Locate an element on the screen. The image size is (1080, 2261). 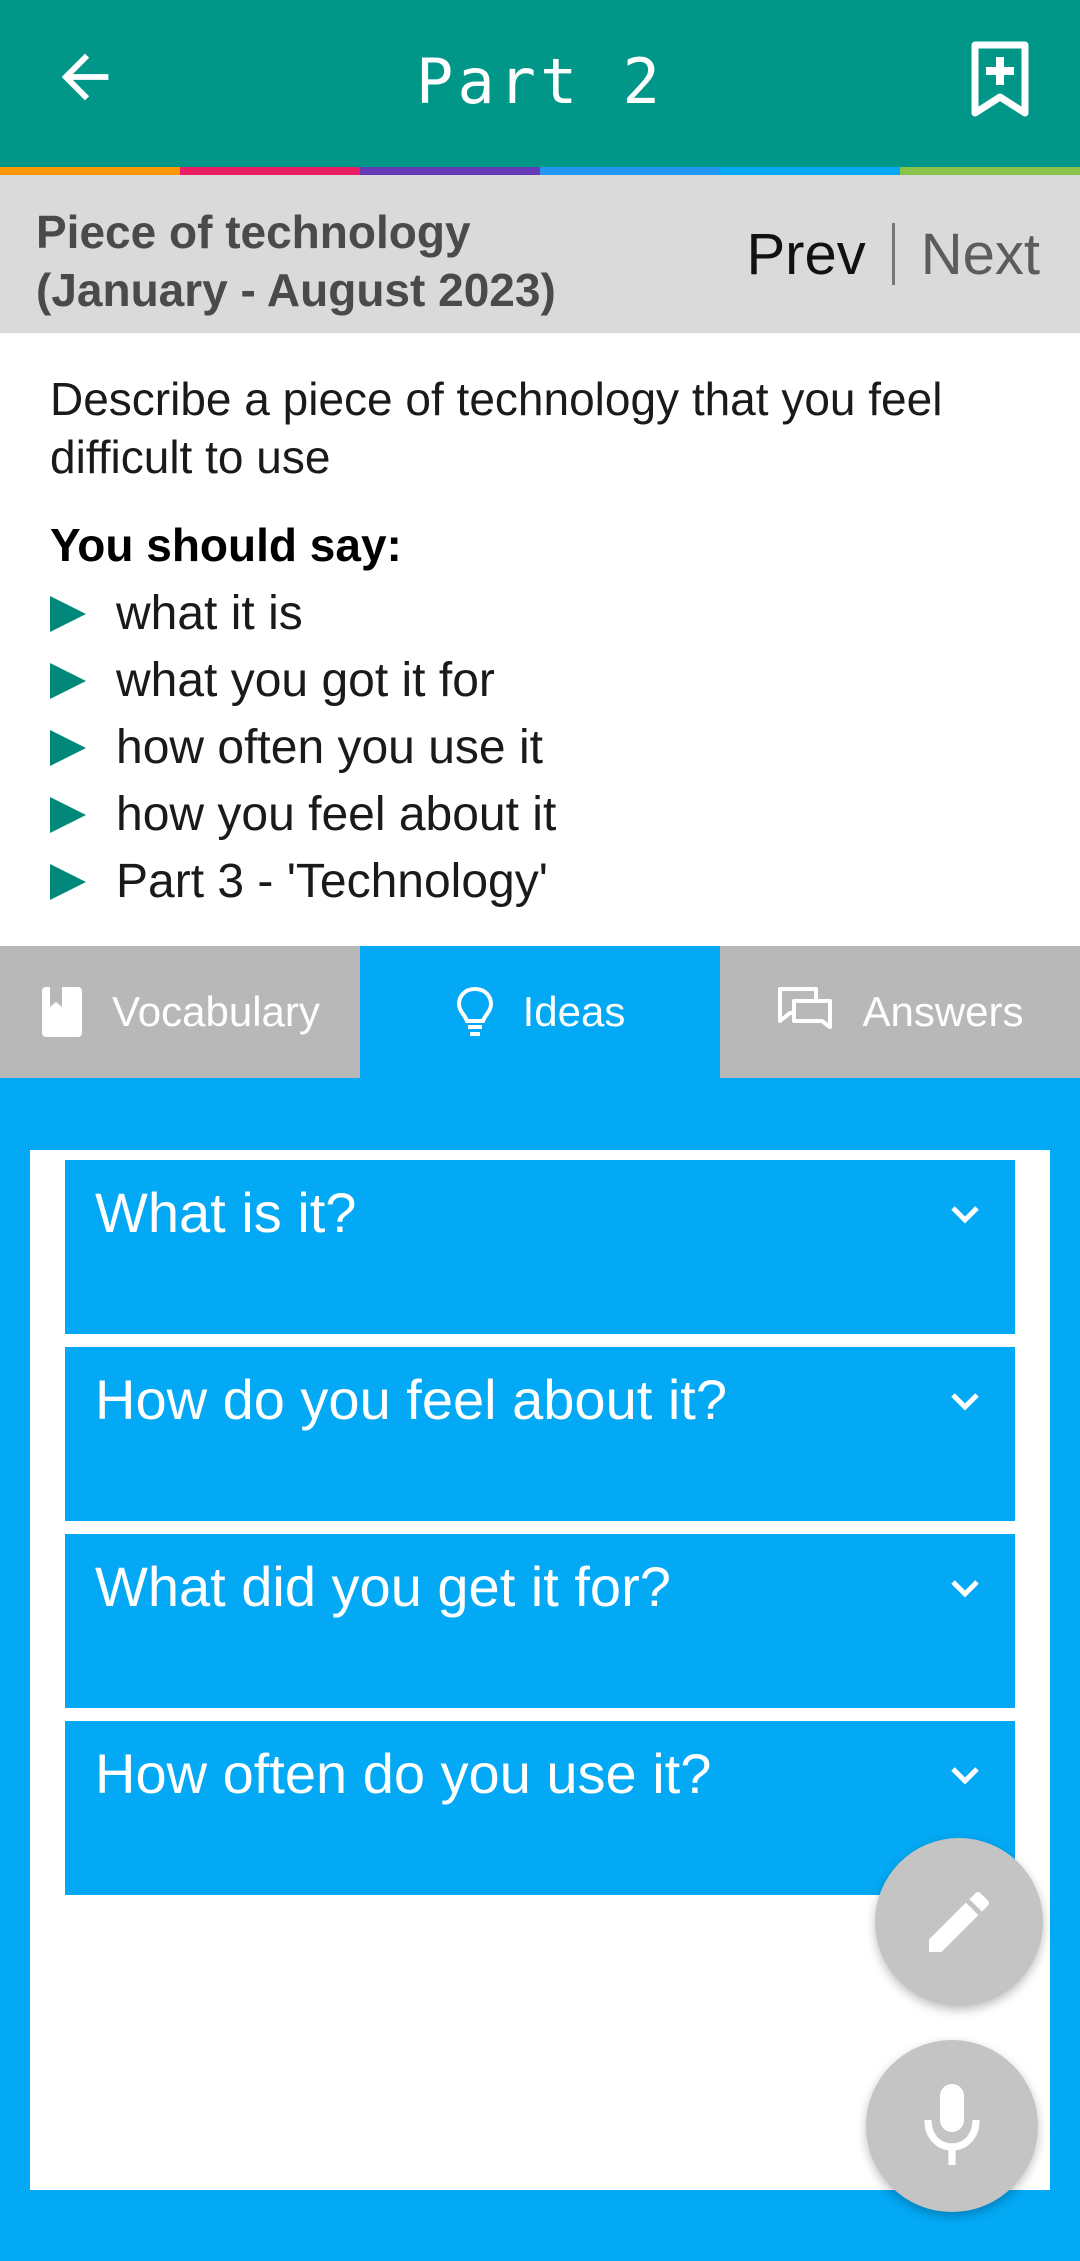
prompt-line: difficult to use is located at coordinates (190, 457).